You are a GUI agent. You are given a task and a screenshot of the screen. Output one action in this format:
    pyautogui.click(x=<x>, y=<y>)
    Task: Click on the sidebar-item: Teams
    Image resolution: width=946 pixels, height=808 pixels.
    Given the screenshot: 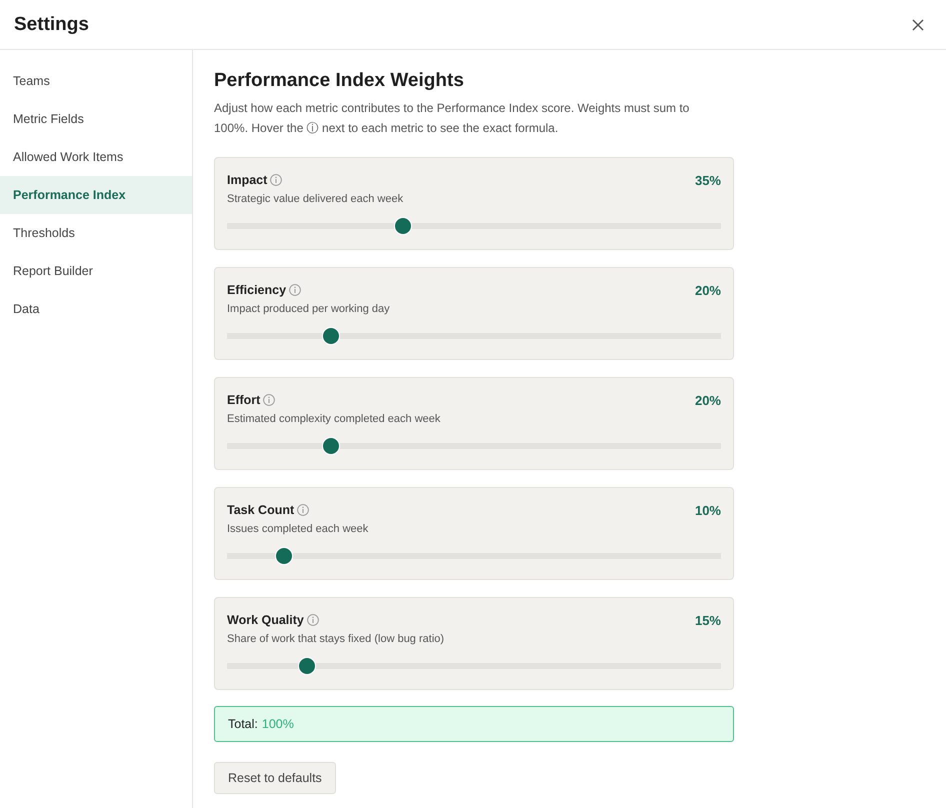 What is the action you would take?
    pyautogui.click(x=96, y=81)
    